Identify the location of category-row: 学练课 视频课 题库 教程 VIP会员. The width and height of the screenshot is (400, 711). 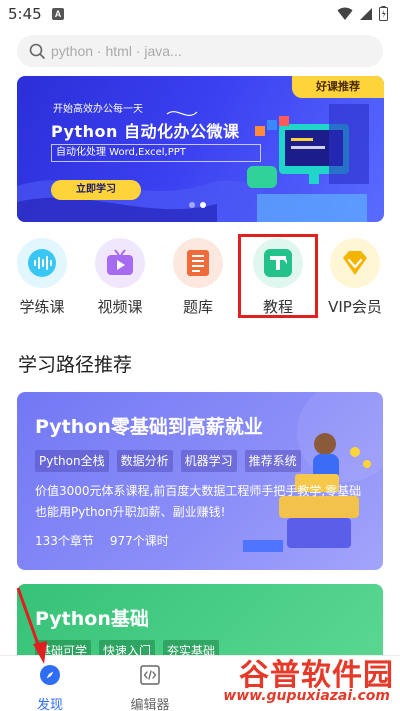
(200, 278).